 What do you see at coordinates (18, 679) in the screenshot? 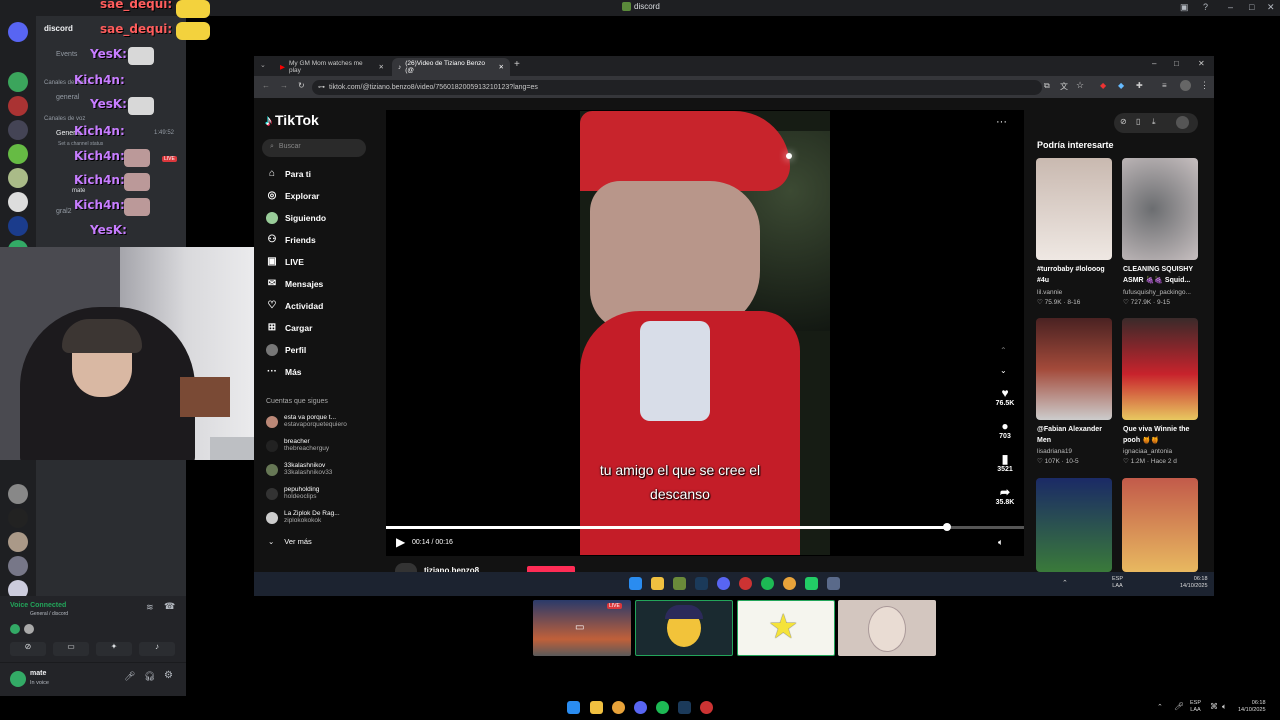
I see `user-avatar` at bounding box center [18, 679].